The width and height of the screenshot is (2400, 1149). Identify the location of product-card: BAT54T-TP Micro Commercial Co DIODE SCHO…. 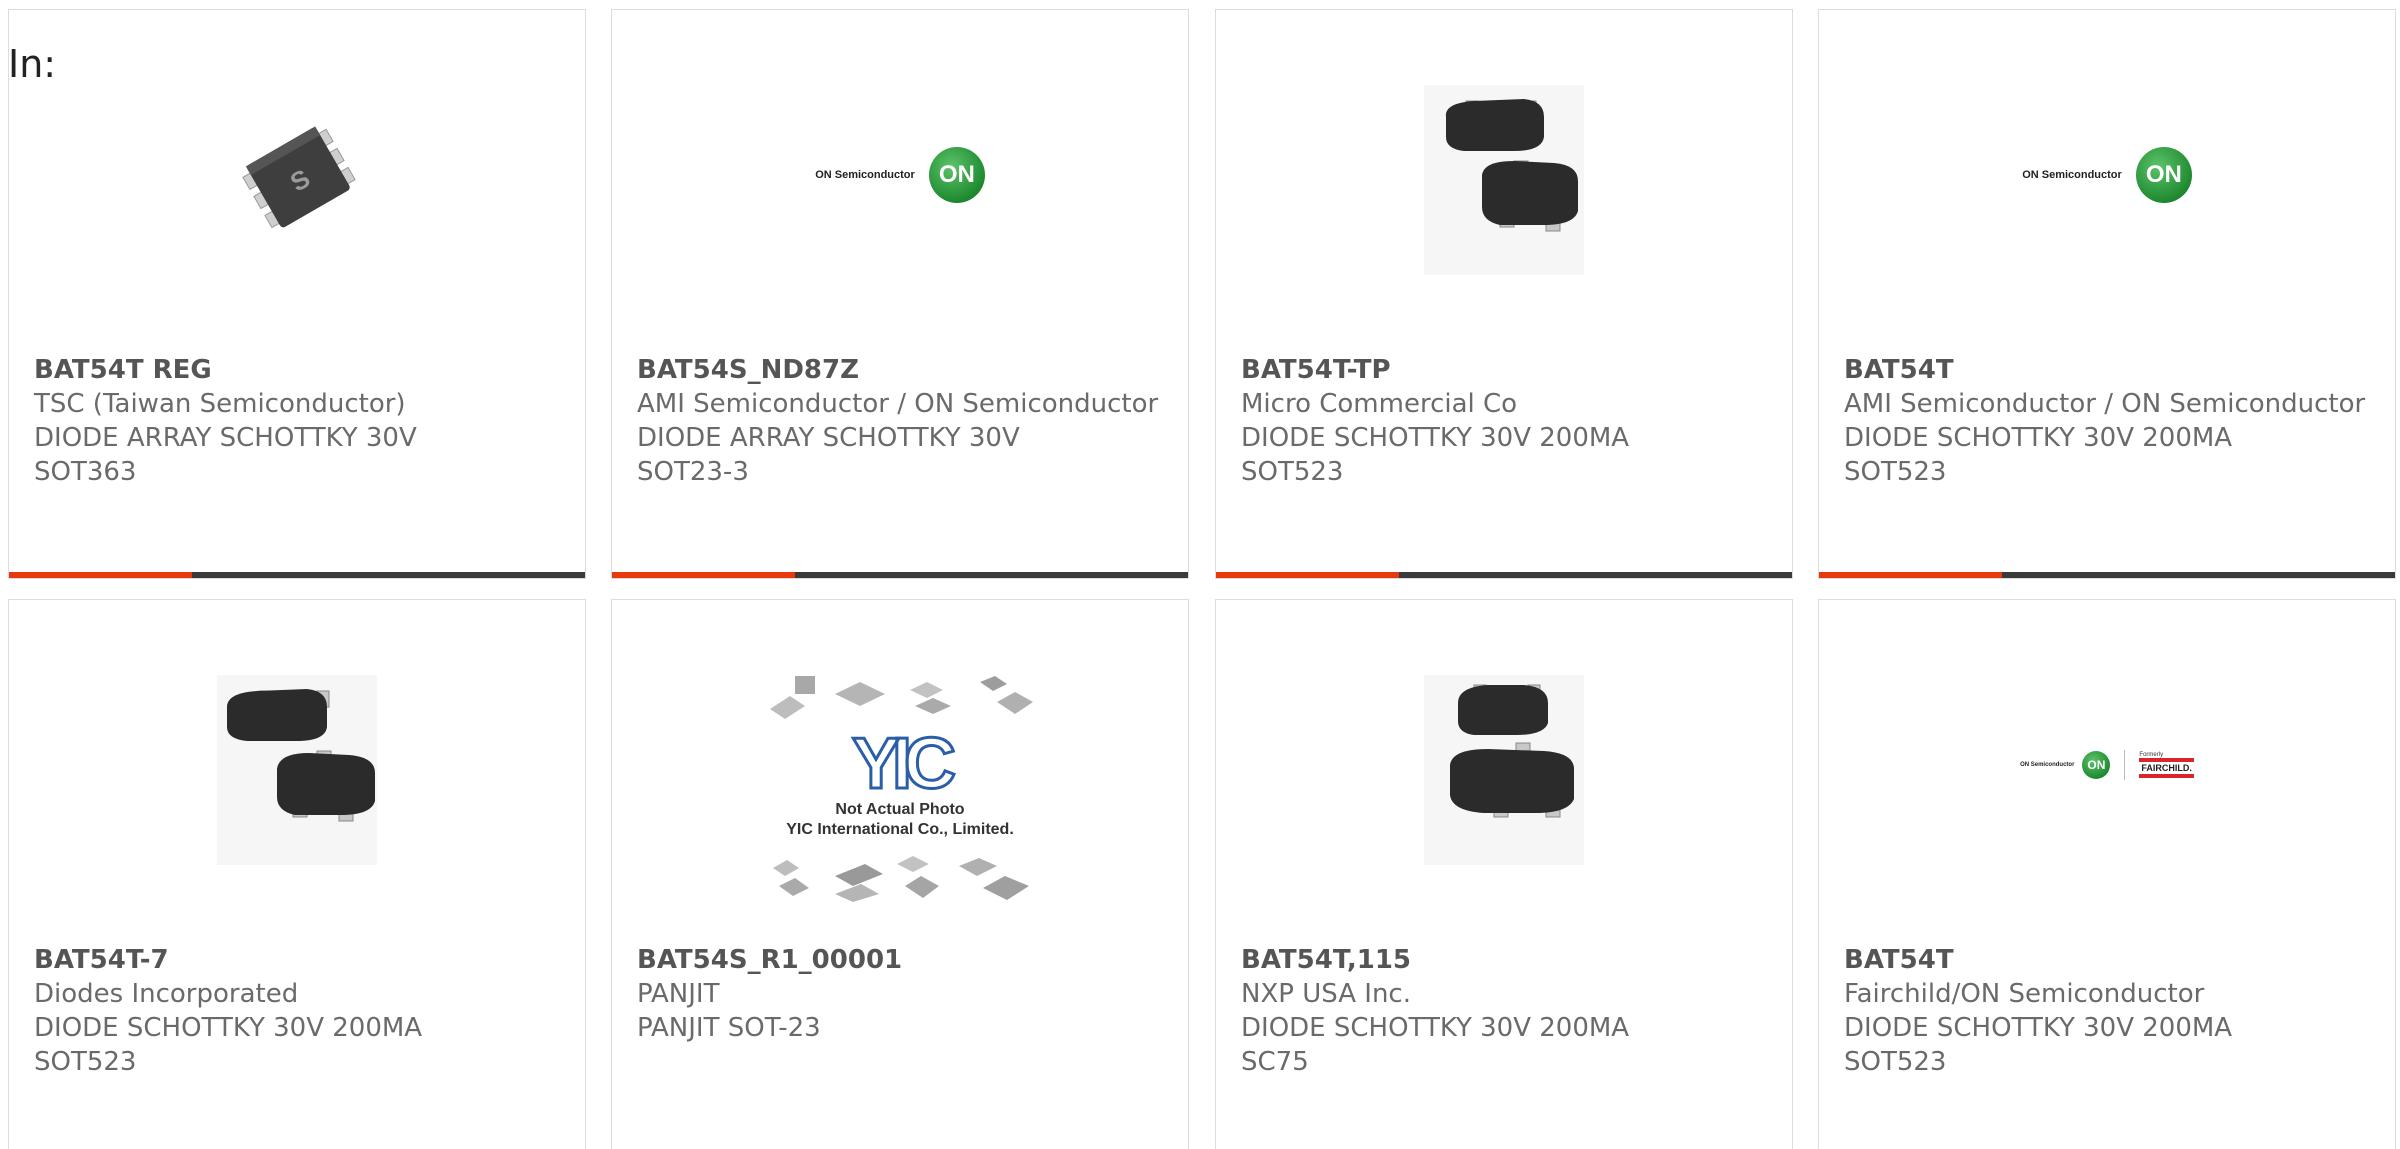
(1504, 294).